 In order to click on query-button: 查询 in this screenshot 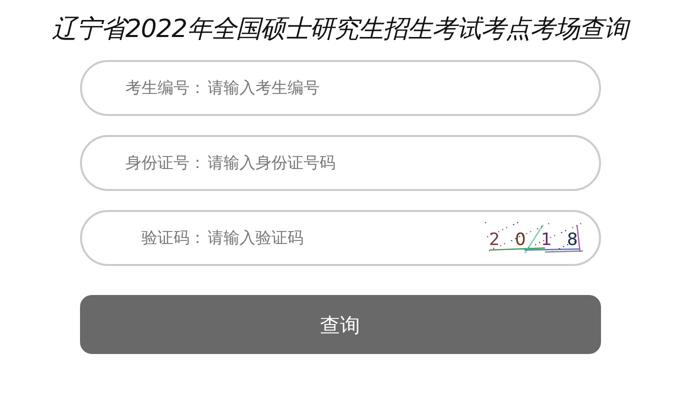, I will do `click(340, 324)`.